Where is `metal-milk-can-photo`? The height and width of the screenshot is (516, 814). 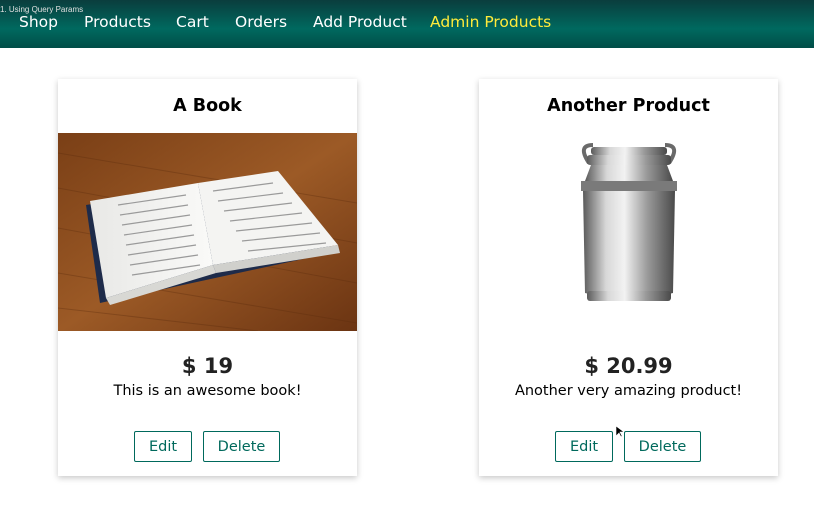 metal-milk-can-photo is located at coordinates (628, 232).